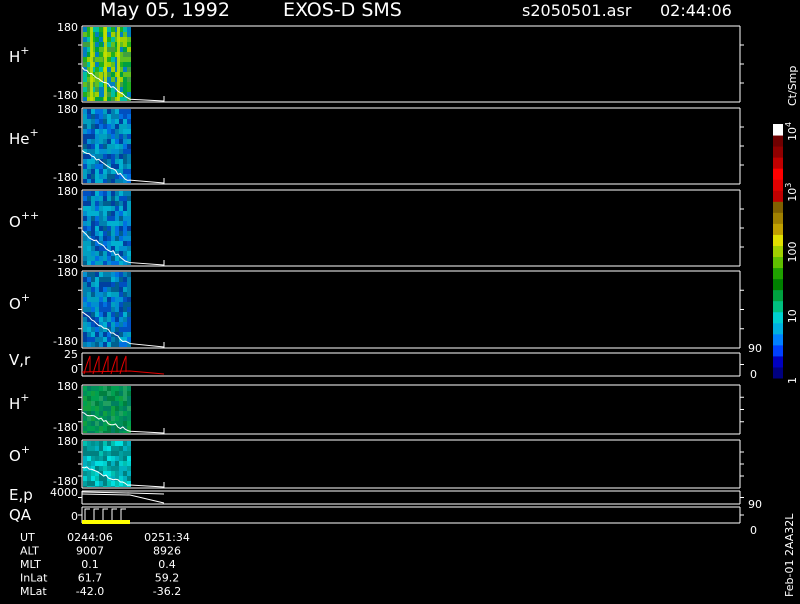  What do you see at coordinates (29, 551) in the screenshot?
I see `footer-row-name: ALT` at bounding box center [29, 551].